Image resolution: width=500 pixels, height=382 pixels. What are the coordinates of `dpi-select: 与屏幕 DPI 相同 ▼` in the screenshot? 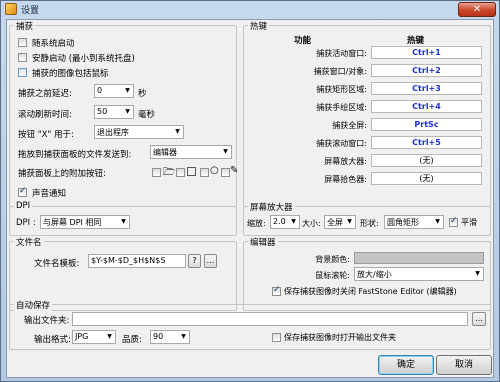 It's located at (85, 222).